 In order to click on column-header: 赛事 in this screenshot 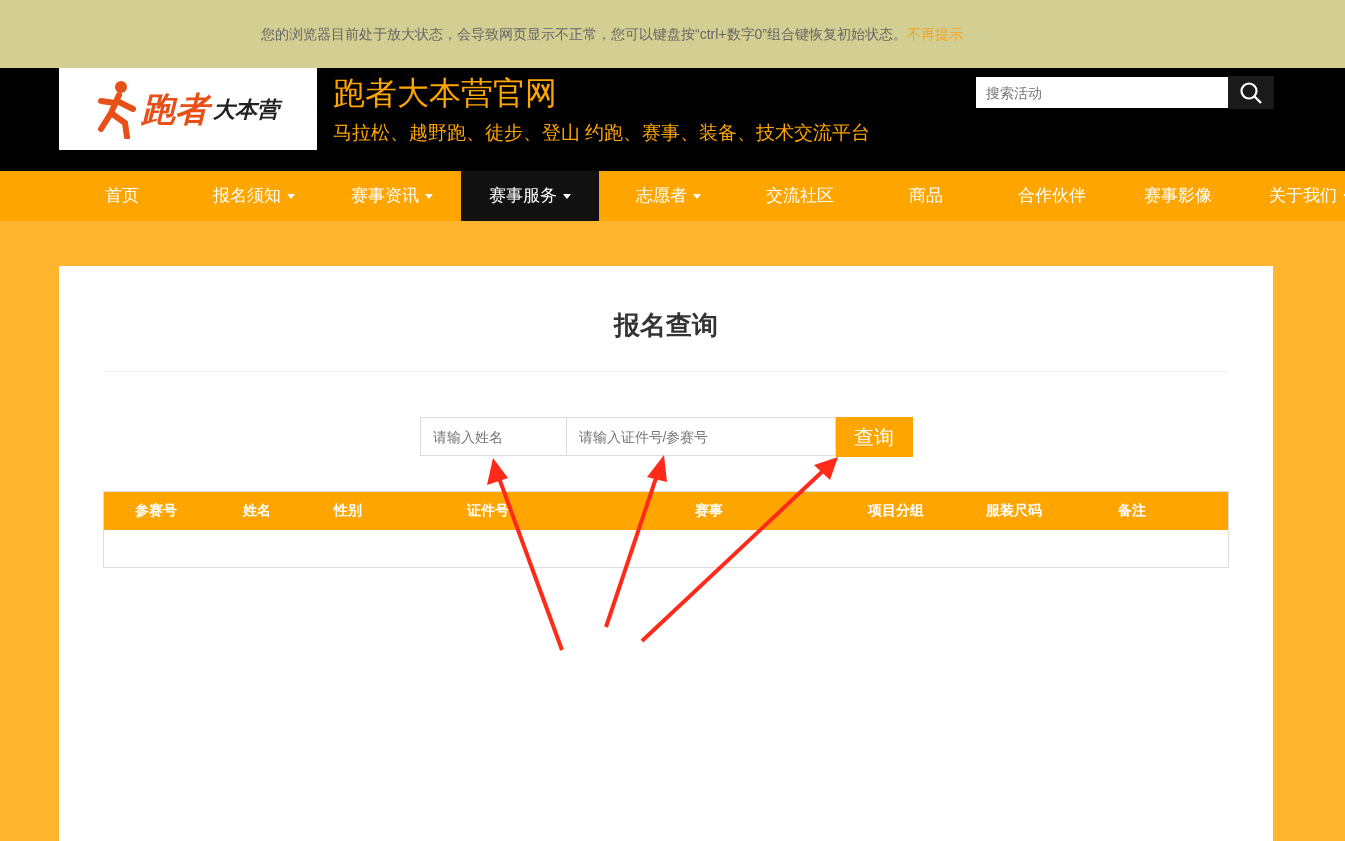, I will do `click(708, 510)`.